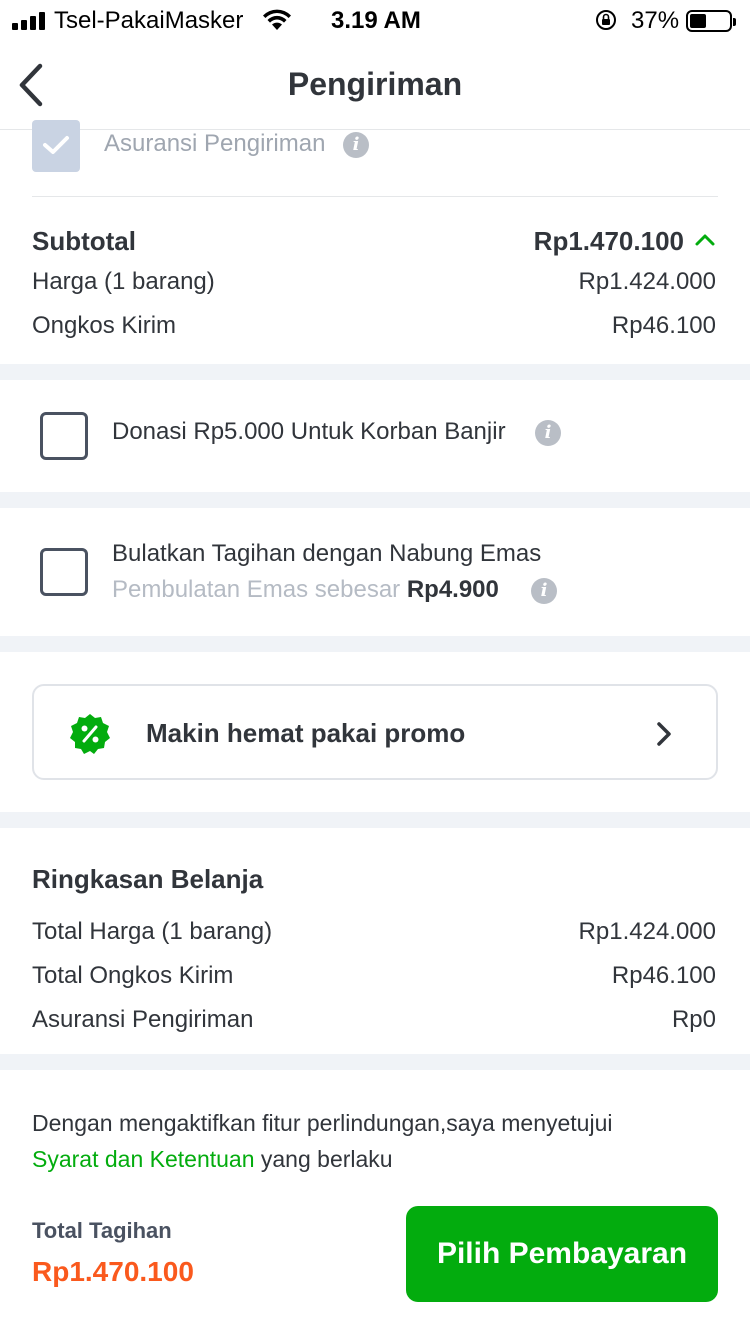 This screenshot has height=1334, width=750. I want to click on round-up-label: Bulatkan Tagihan dengan Nabung Emas, so click(327, 553).